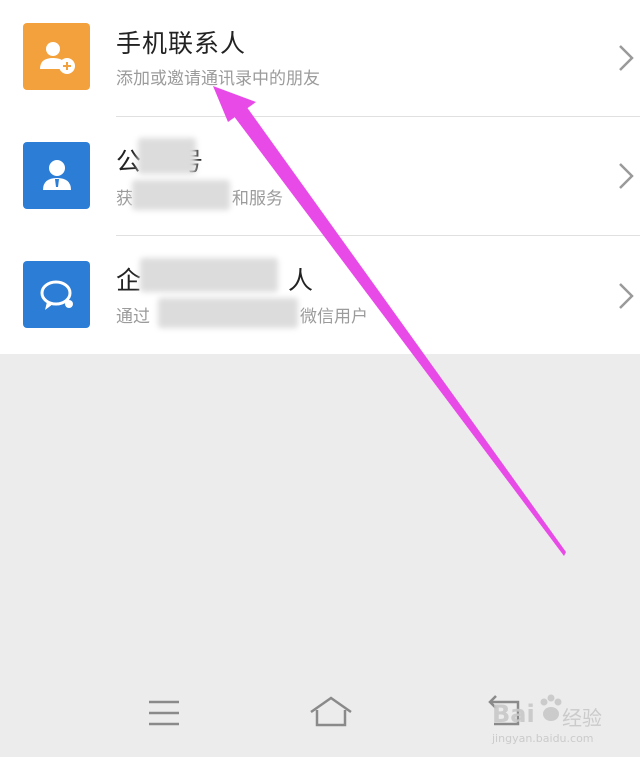 The width and height of the screenshot is (640, 757). I want to click on watermark-text: Bai, so click(513, 714).